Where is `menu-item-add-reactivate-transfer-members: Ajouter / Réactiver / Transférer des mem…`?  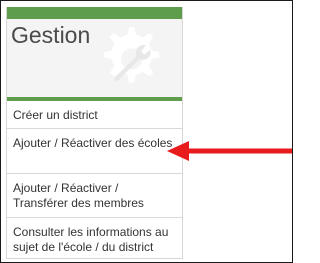
menu-item-add-reactivate-transfer-members: Ajouter / Réactiver / Transférer des mem… is located at coordinates (94, 196).